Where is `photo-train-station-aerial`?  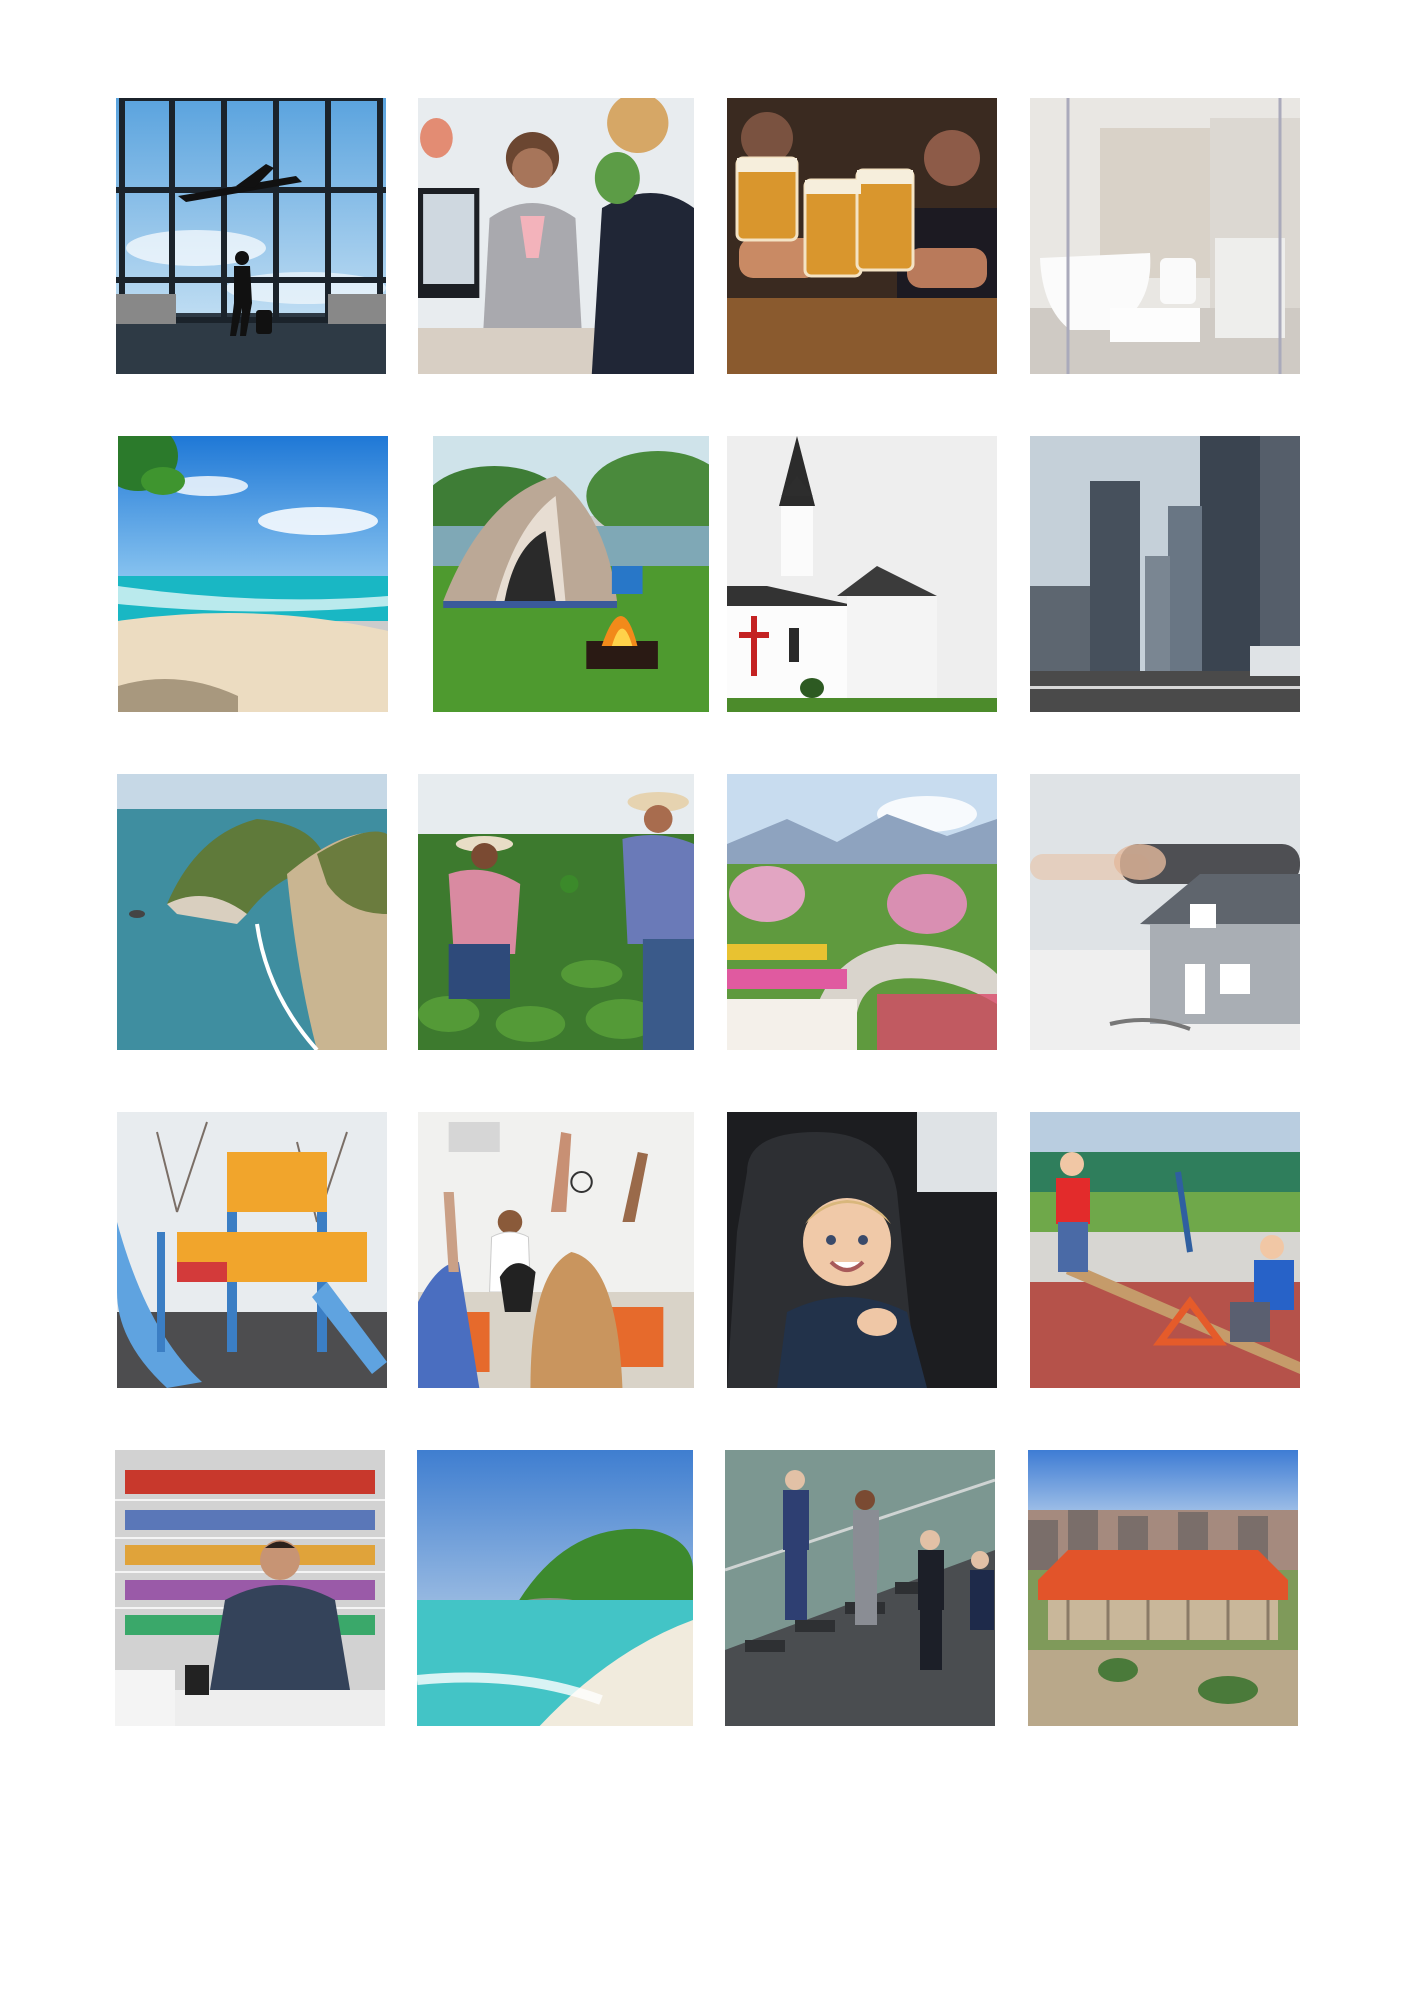
photo-train-station-aerial is located at coordinates (1163, 1588).